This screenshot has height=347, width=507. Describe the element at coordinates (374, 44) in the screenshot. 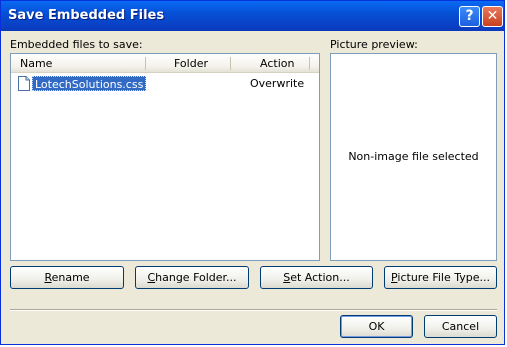

I see `picture-preview-label: Picture preview:` at that location.